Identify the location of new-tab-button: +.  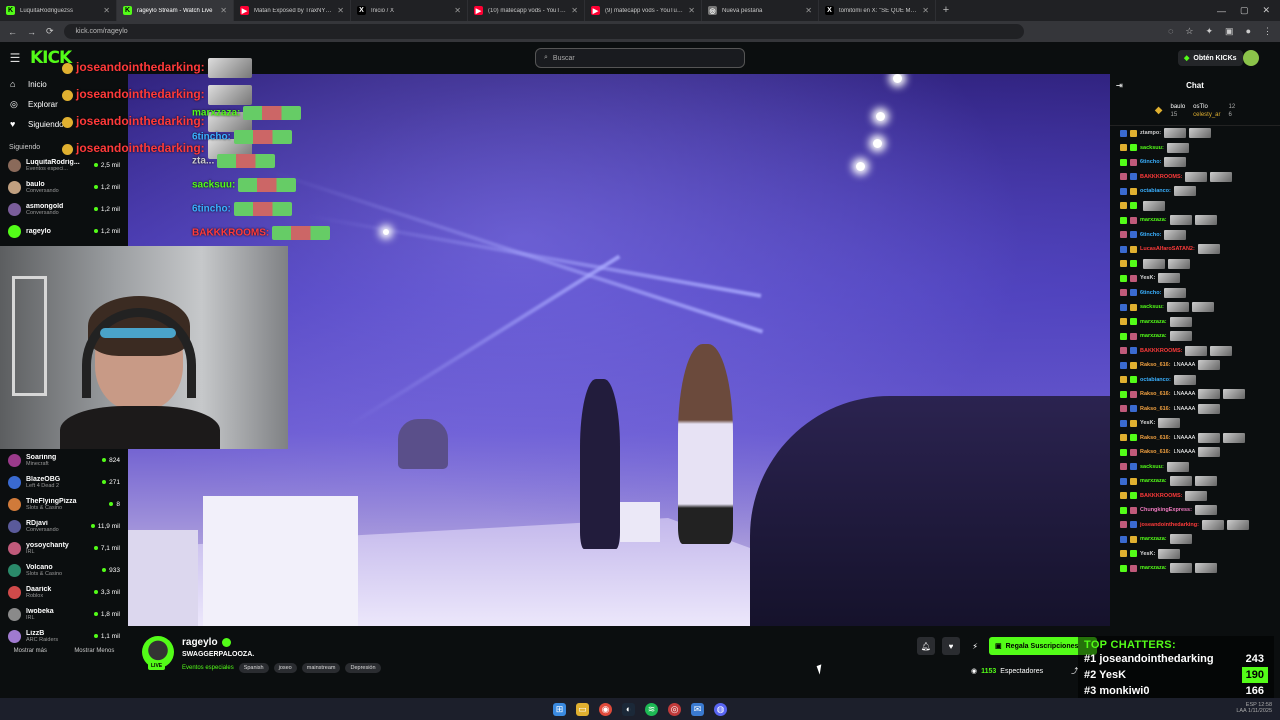
(946, 10).